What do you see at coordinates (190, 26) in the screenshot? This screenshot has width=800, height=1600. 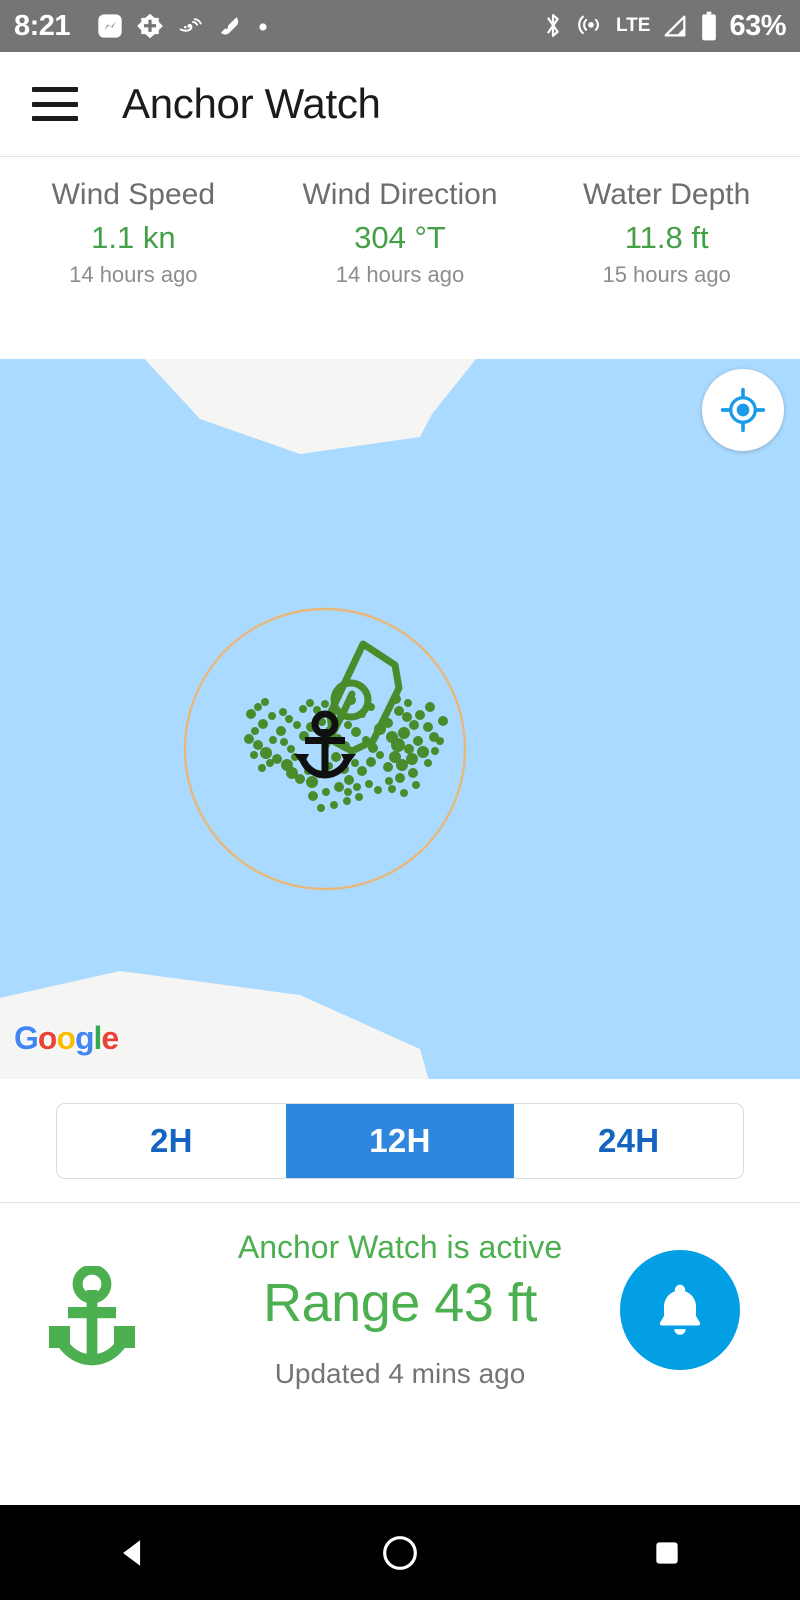 I see `bird-icon` at bounding box center [190, 26].